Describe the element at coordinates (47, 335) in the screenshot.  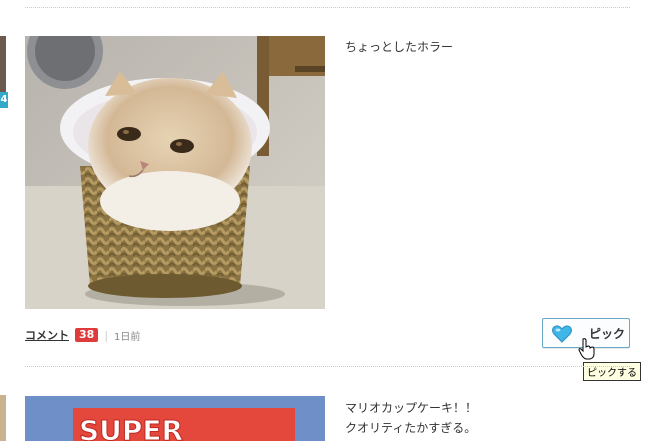
I see `comment-link: コメント` at that location.